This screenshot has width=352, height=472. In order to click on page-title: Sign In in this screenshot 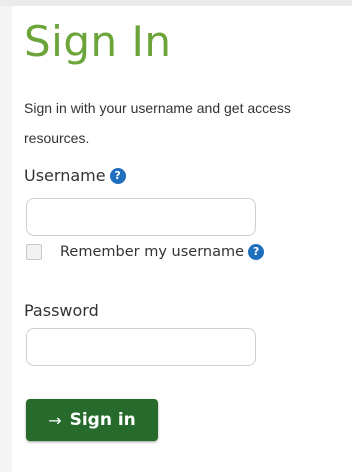, I will do `click(98, 41)`.